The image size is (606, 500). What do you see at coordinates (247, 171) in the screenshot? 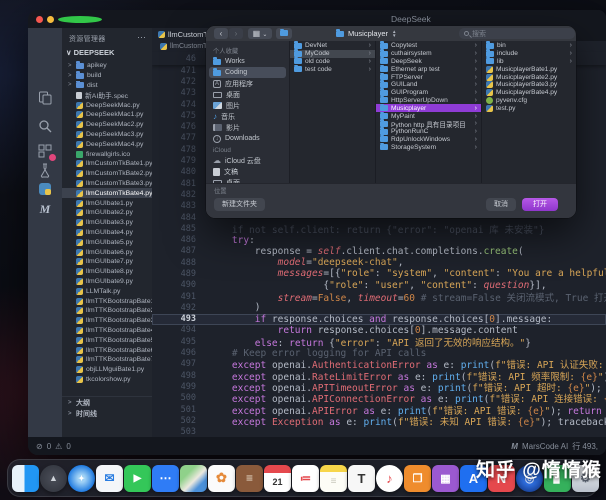
I see `dialog-sidebar-item: 文稿` at bounding box center [247, 171].